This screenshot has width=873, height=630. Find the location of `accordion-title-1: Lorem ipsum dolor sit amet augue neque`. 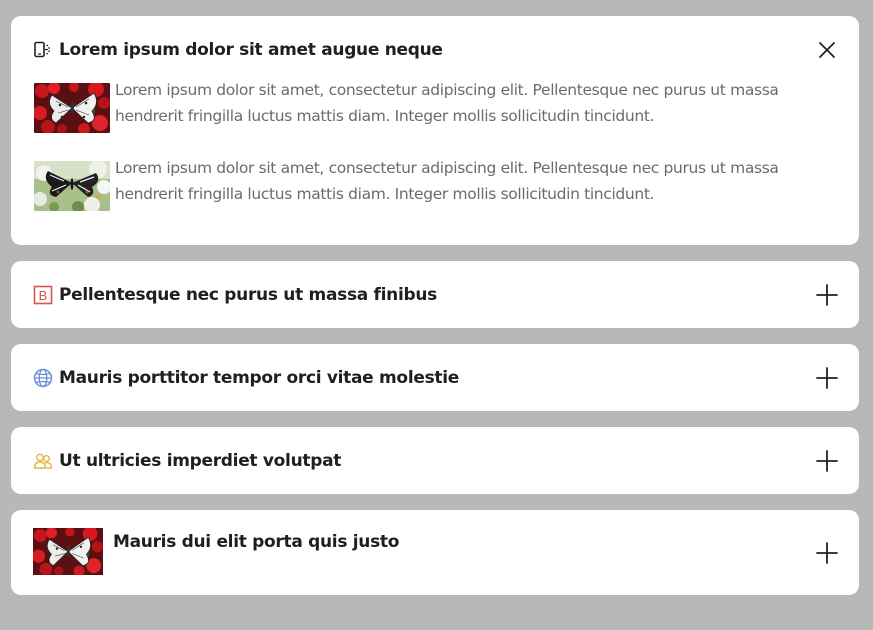

accordion-title-1: Lorem ipsum dolor sit amet augue neque is located at coordinates (251, 49).